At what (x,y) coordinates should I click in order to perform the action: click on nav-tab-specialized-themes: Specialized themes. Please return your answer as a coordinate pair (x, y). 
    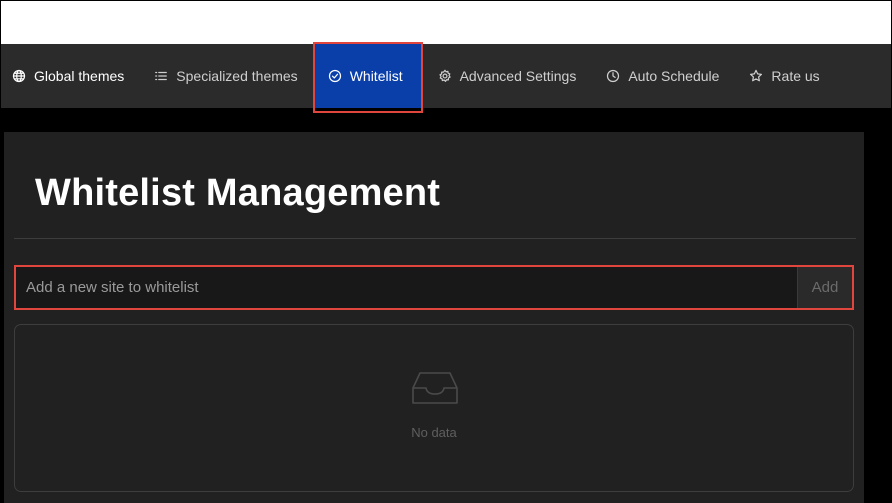
    Looking at the image, I should click on (225, 76).